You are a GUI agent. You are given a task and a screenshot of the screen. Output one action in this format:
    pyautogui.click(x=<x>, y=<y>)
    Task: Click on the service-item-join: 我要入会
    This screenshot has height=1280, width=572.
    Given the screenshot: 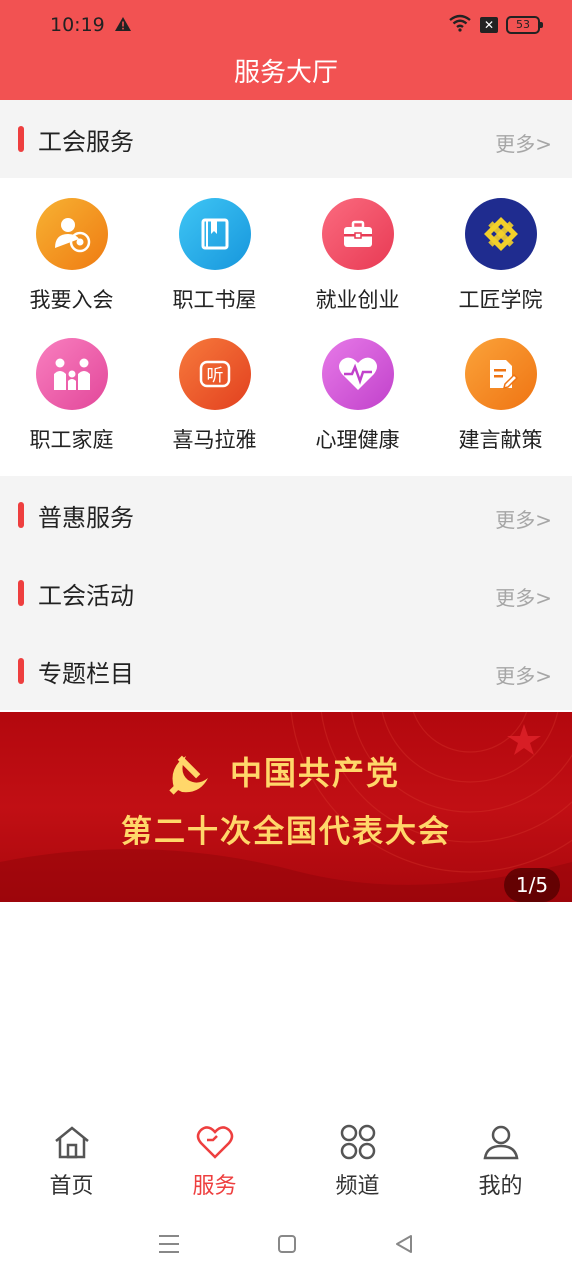 What is the action you would take?
    pyautogui.click(x=71, y=250)
    